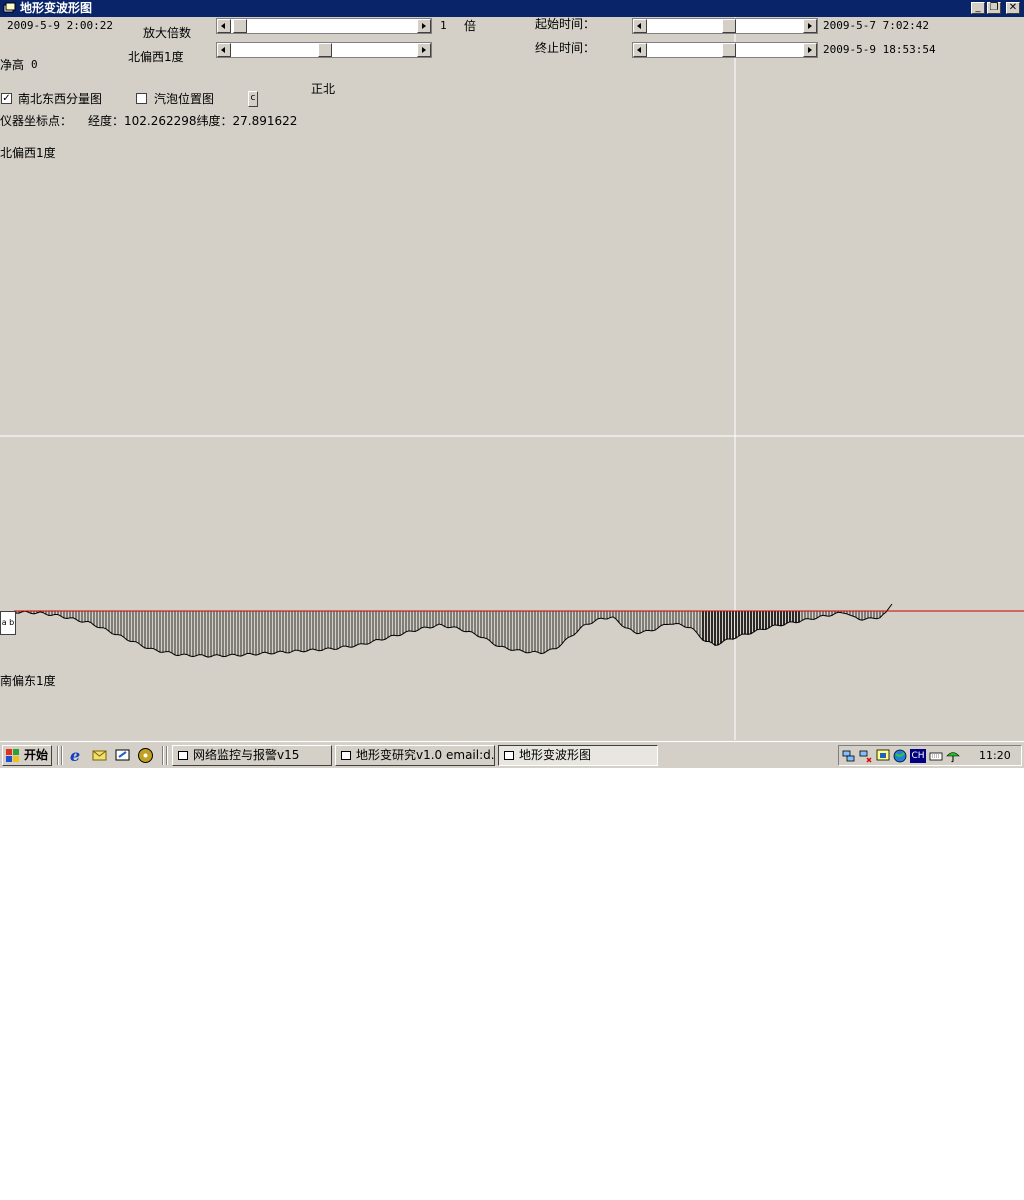 The image size is (1024, 1200). I want to click on coords-value: 经度：102.262298纬度：27.891622, so click(193, 121).